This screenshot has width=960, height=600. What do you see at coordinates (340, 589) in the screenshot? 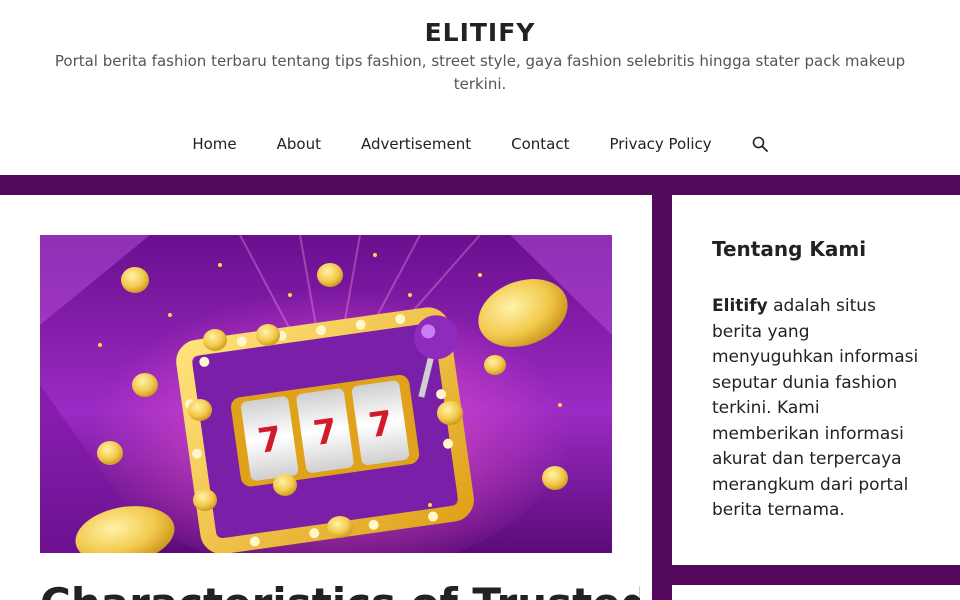
I see `article-title: Characteristics of Trusted` at bounding box center [340, 589].